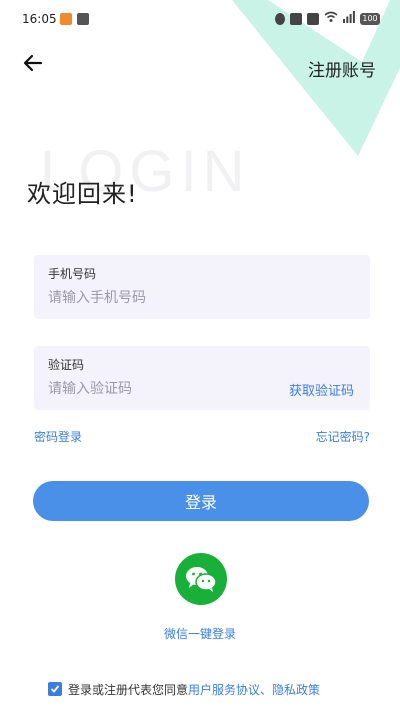  Describe the element at coordinates (296, 18) in the screenshot. I see `screen-icon` at that location.